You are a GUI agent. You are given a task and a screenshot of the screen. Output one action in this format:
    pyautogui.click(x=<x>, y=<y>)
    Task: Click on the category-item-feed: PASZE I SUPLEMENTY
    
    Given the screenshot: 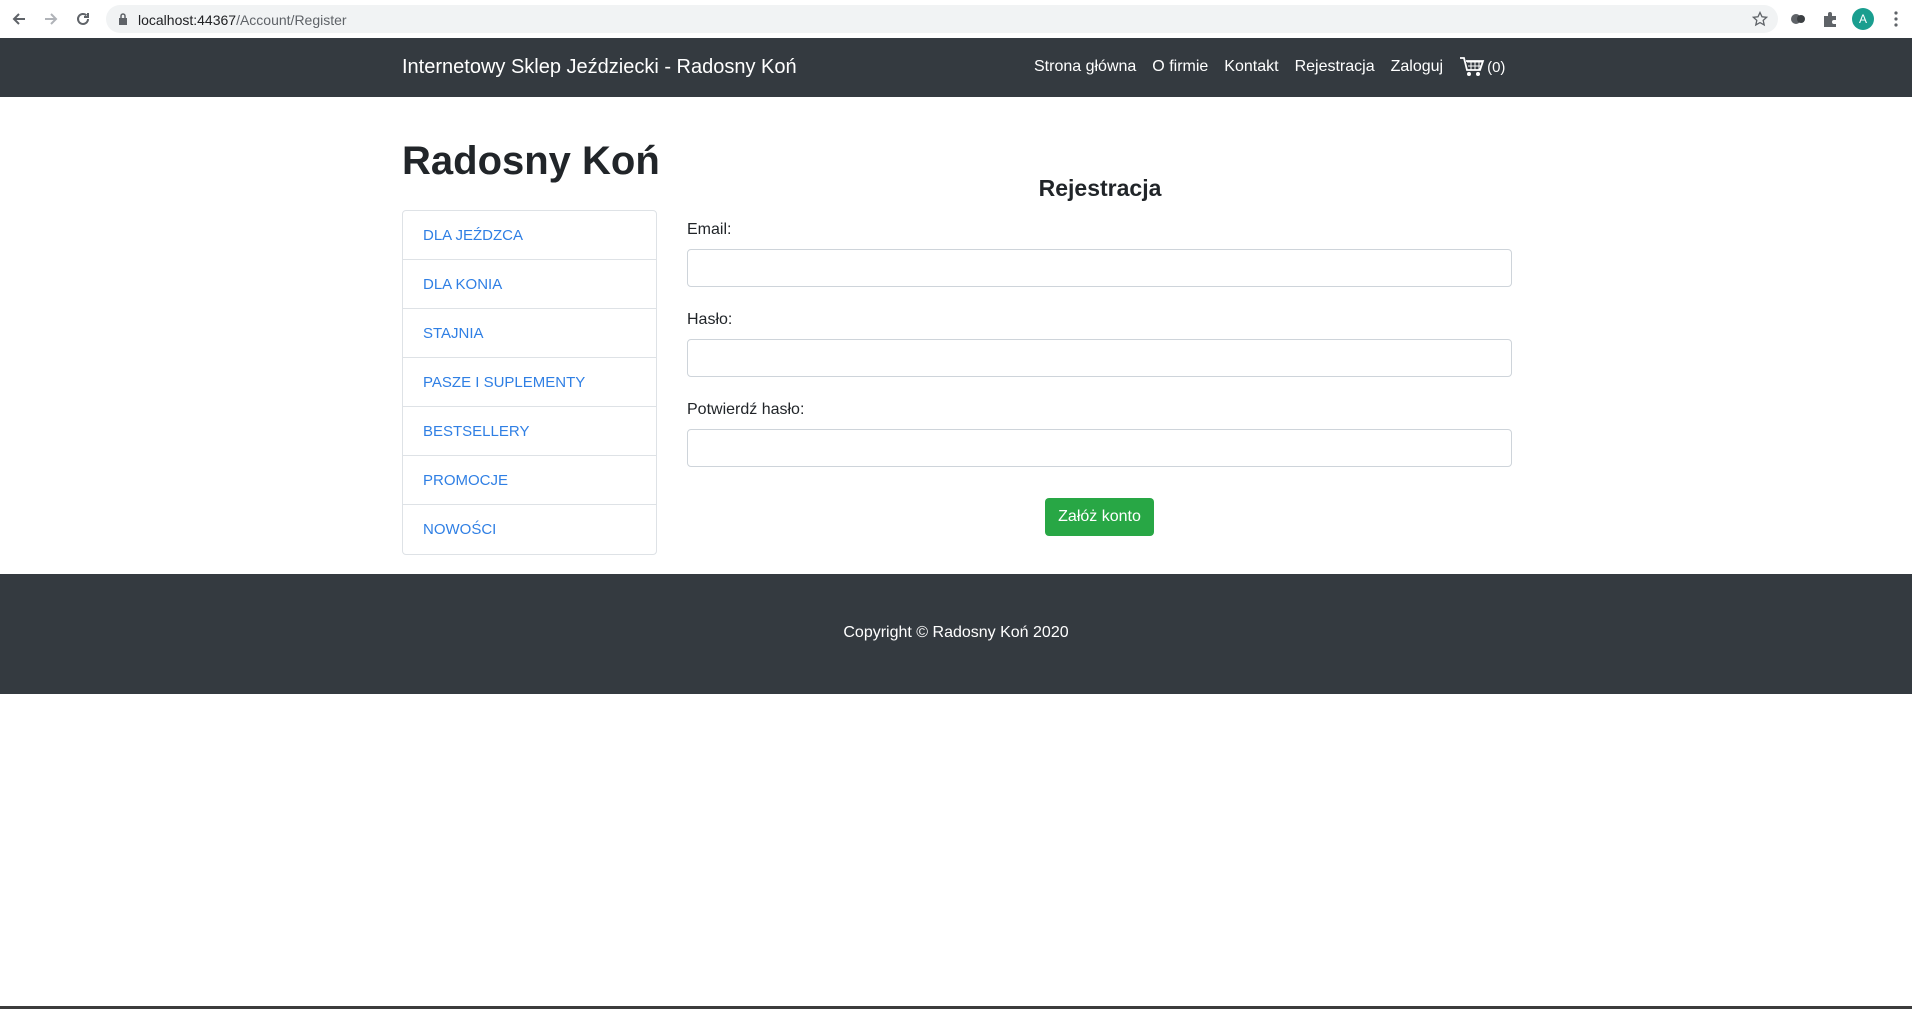 What is the action you would take?
    pyautogui.click(x=529, y=382)
    